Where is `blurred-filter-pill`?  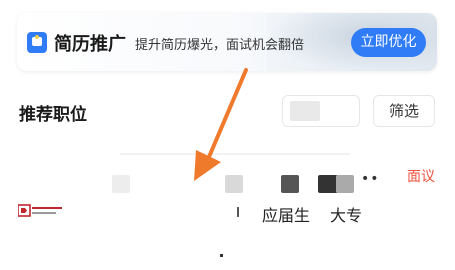 blurred-filter-pill is located at coordinates (321, 111).